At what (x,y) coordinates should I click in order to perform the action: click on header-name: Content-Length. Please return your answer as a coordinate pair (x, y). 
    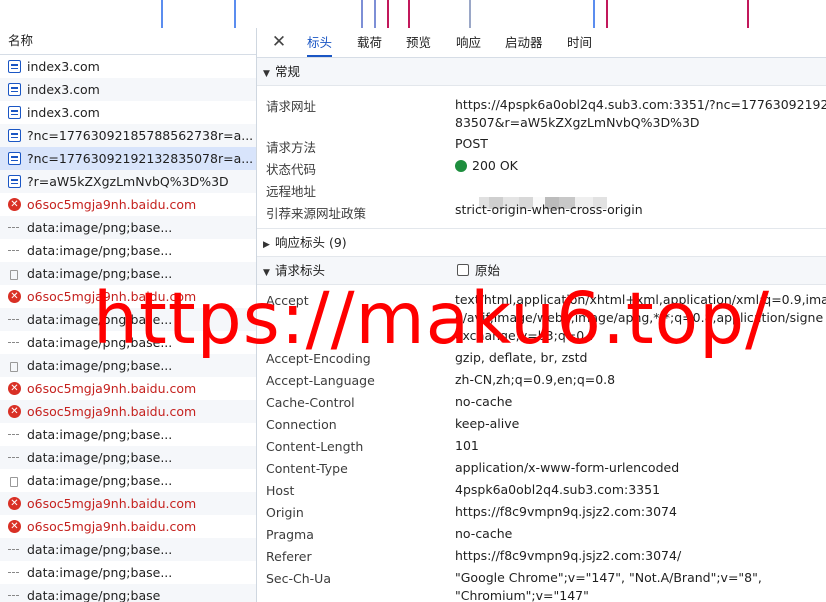
    Looking at the image, I should click on (315, 446).